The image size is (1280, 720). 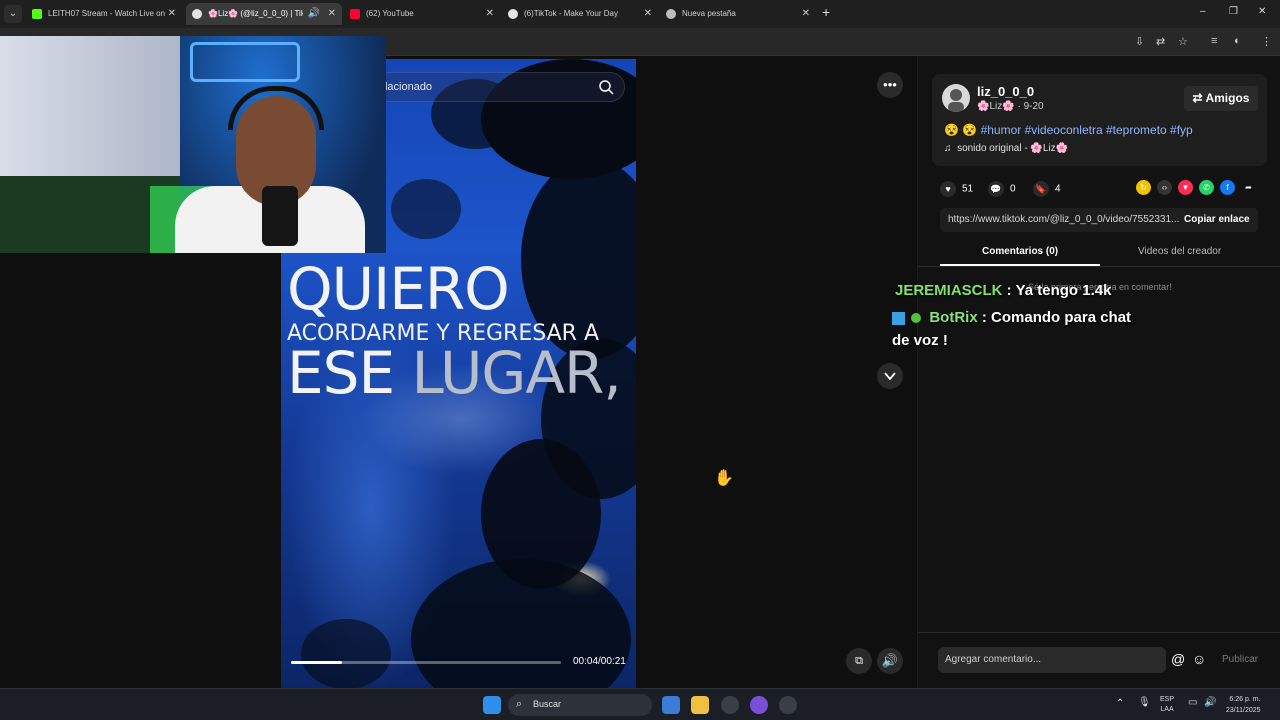 I want to click on chat-username: JEREMIASCLK, so click(x=949, y=290).